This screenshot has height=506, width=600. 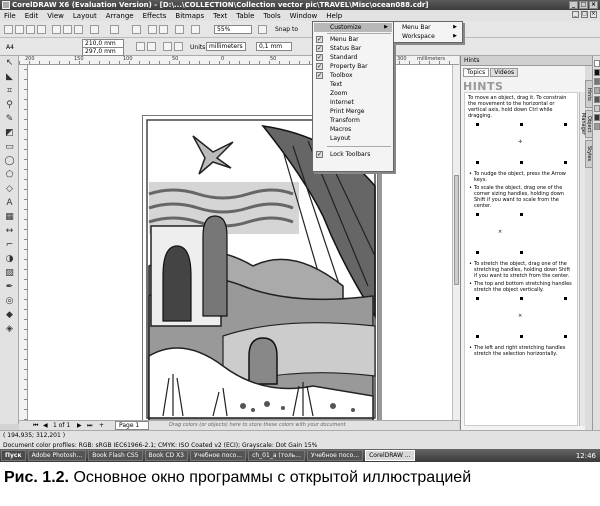 What do you see at coordinates (55, 16) in the screenshot?
I see `menu-view: View` at bounding box center [55, 16].